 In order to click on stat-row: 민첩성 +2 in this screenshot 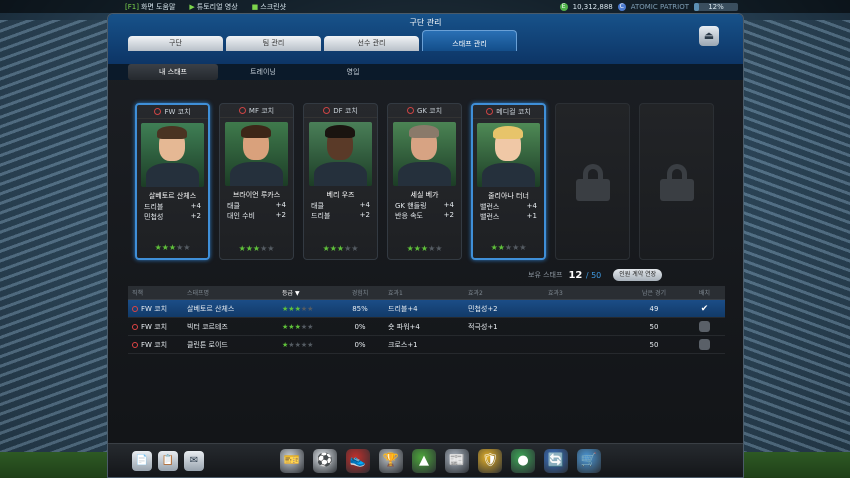, I will do `click(172, 216)`.